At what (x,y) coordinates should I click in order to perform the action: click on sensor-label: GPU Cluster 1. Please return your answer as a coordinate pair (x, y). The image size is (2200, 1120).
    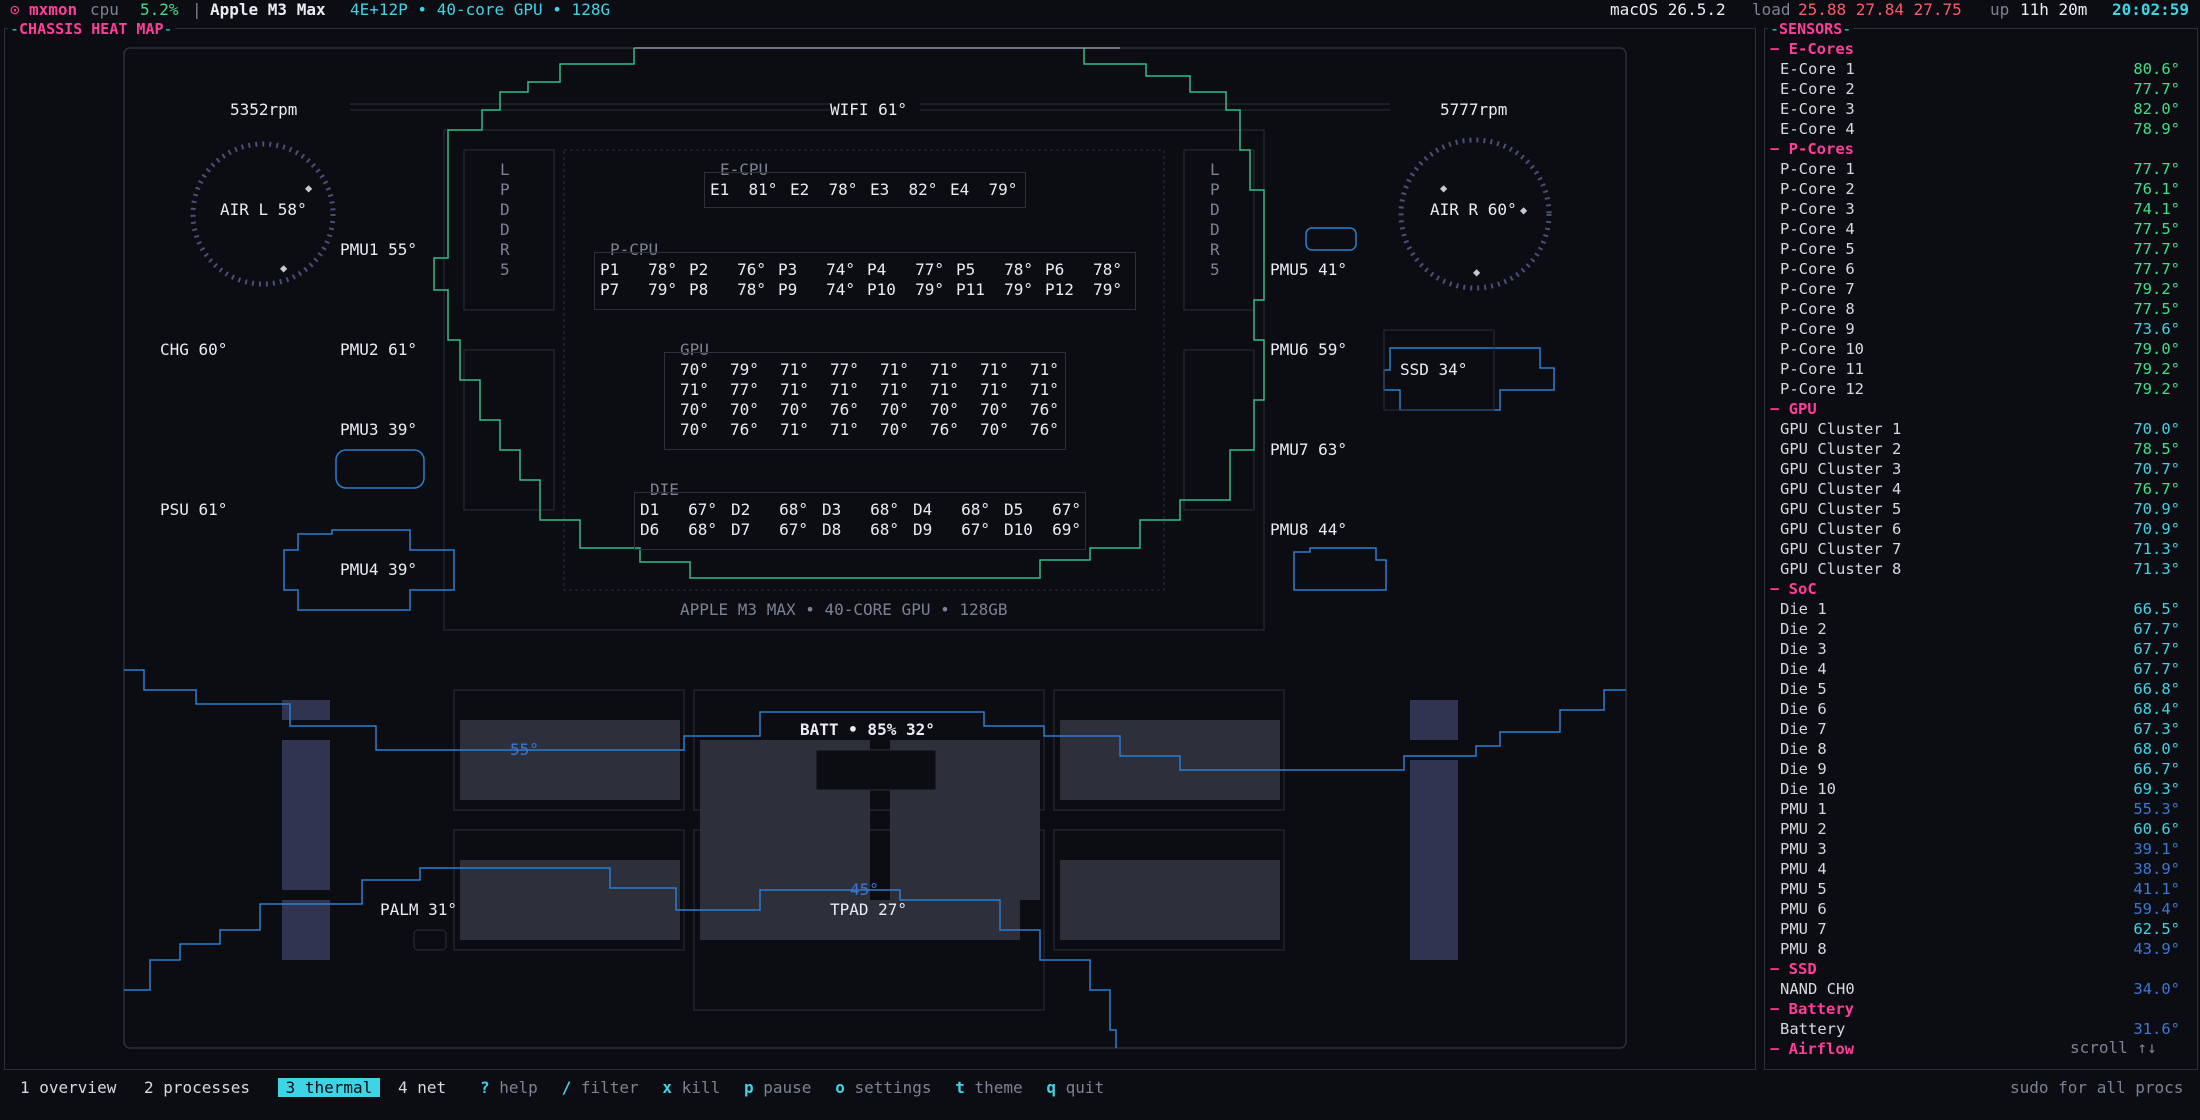
    Looking at the image, I should click on (1841, 429).